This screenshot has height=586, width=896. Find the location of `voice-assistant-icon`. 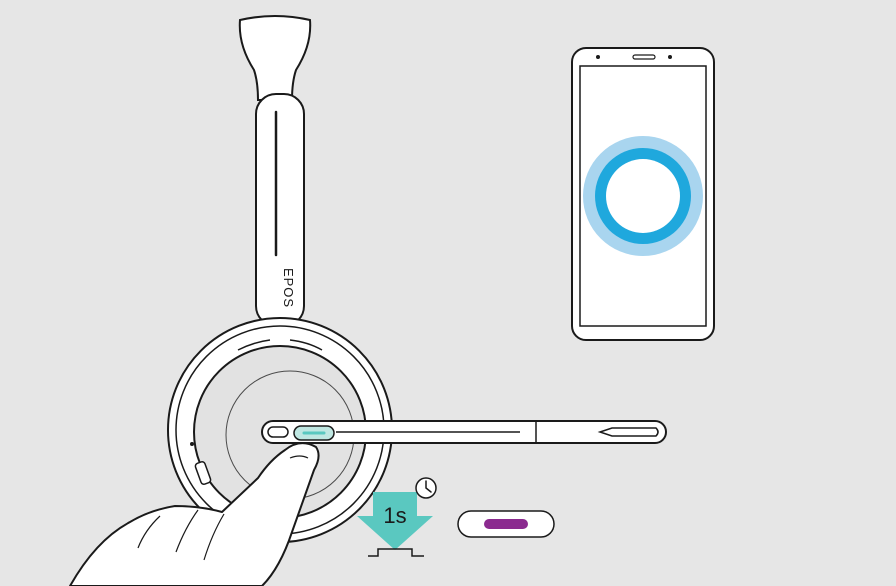

voice-assistant-icon is located at coordinates (643, 196).